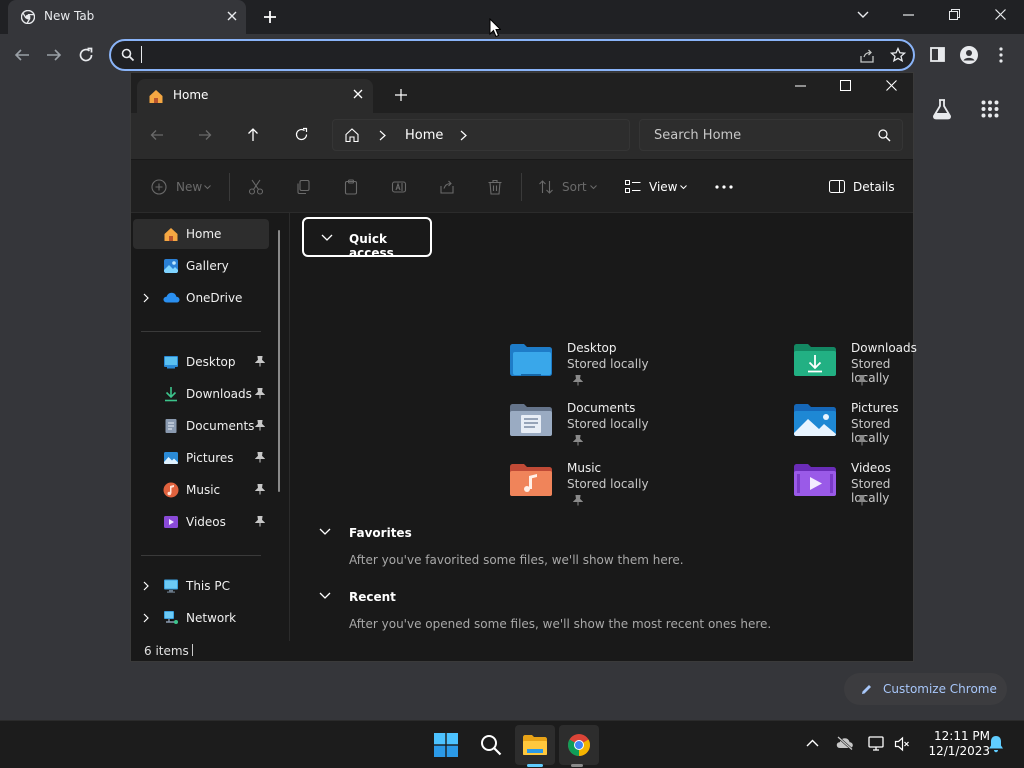  What do you see at coordinates (898, 55) in the screenshot?
I see `bookmark-star-icon` at bounding box center [898, 55].